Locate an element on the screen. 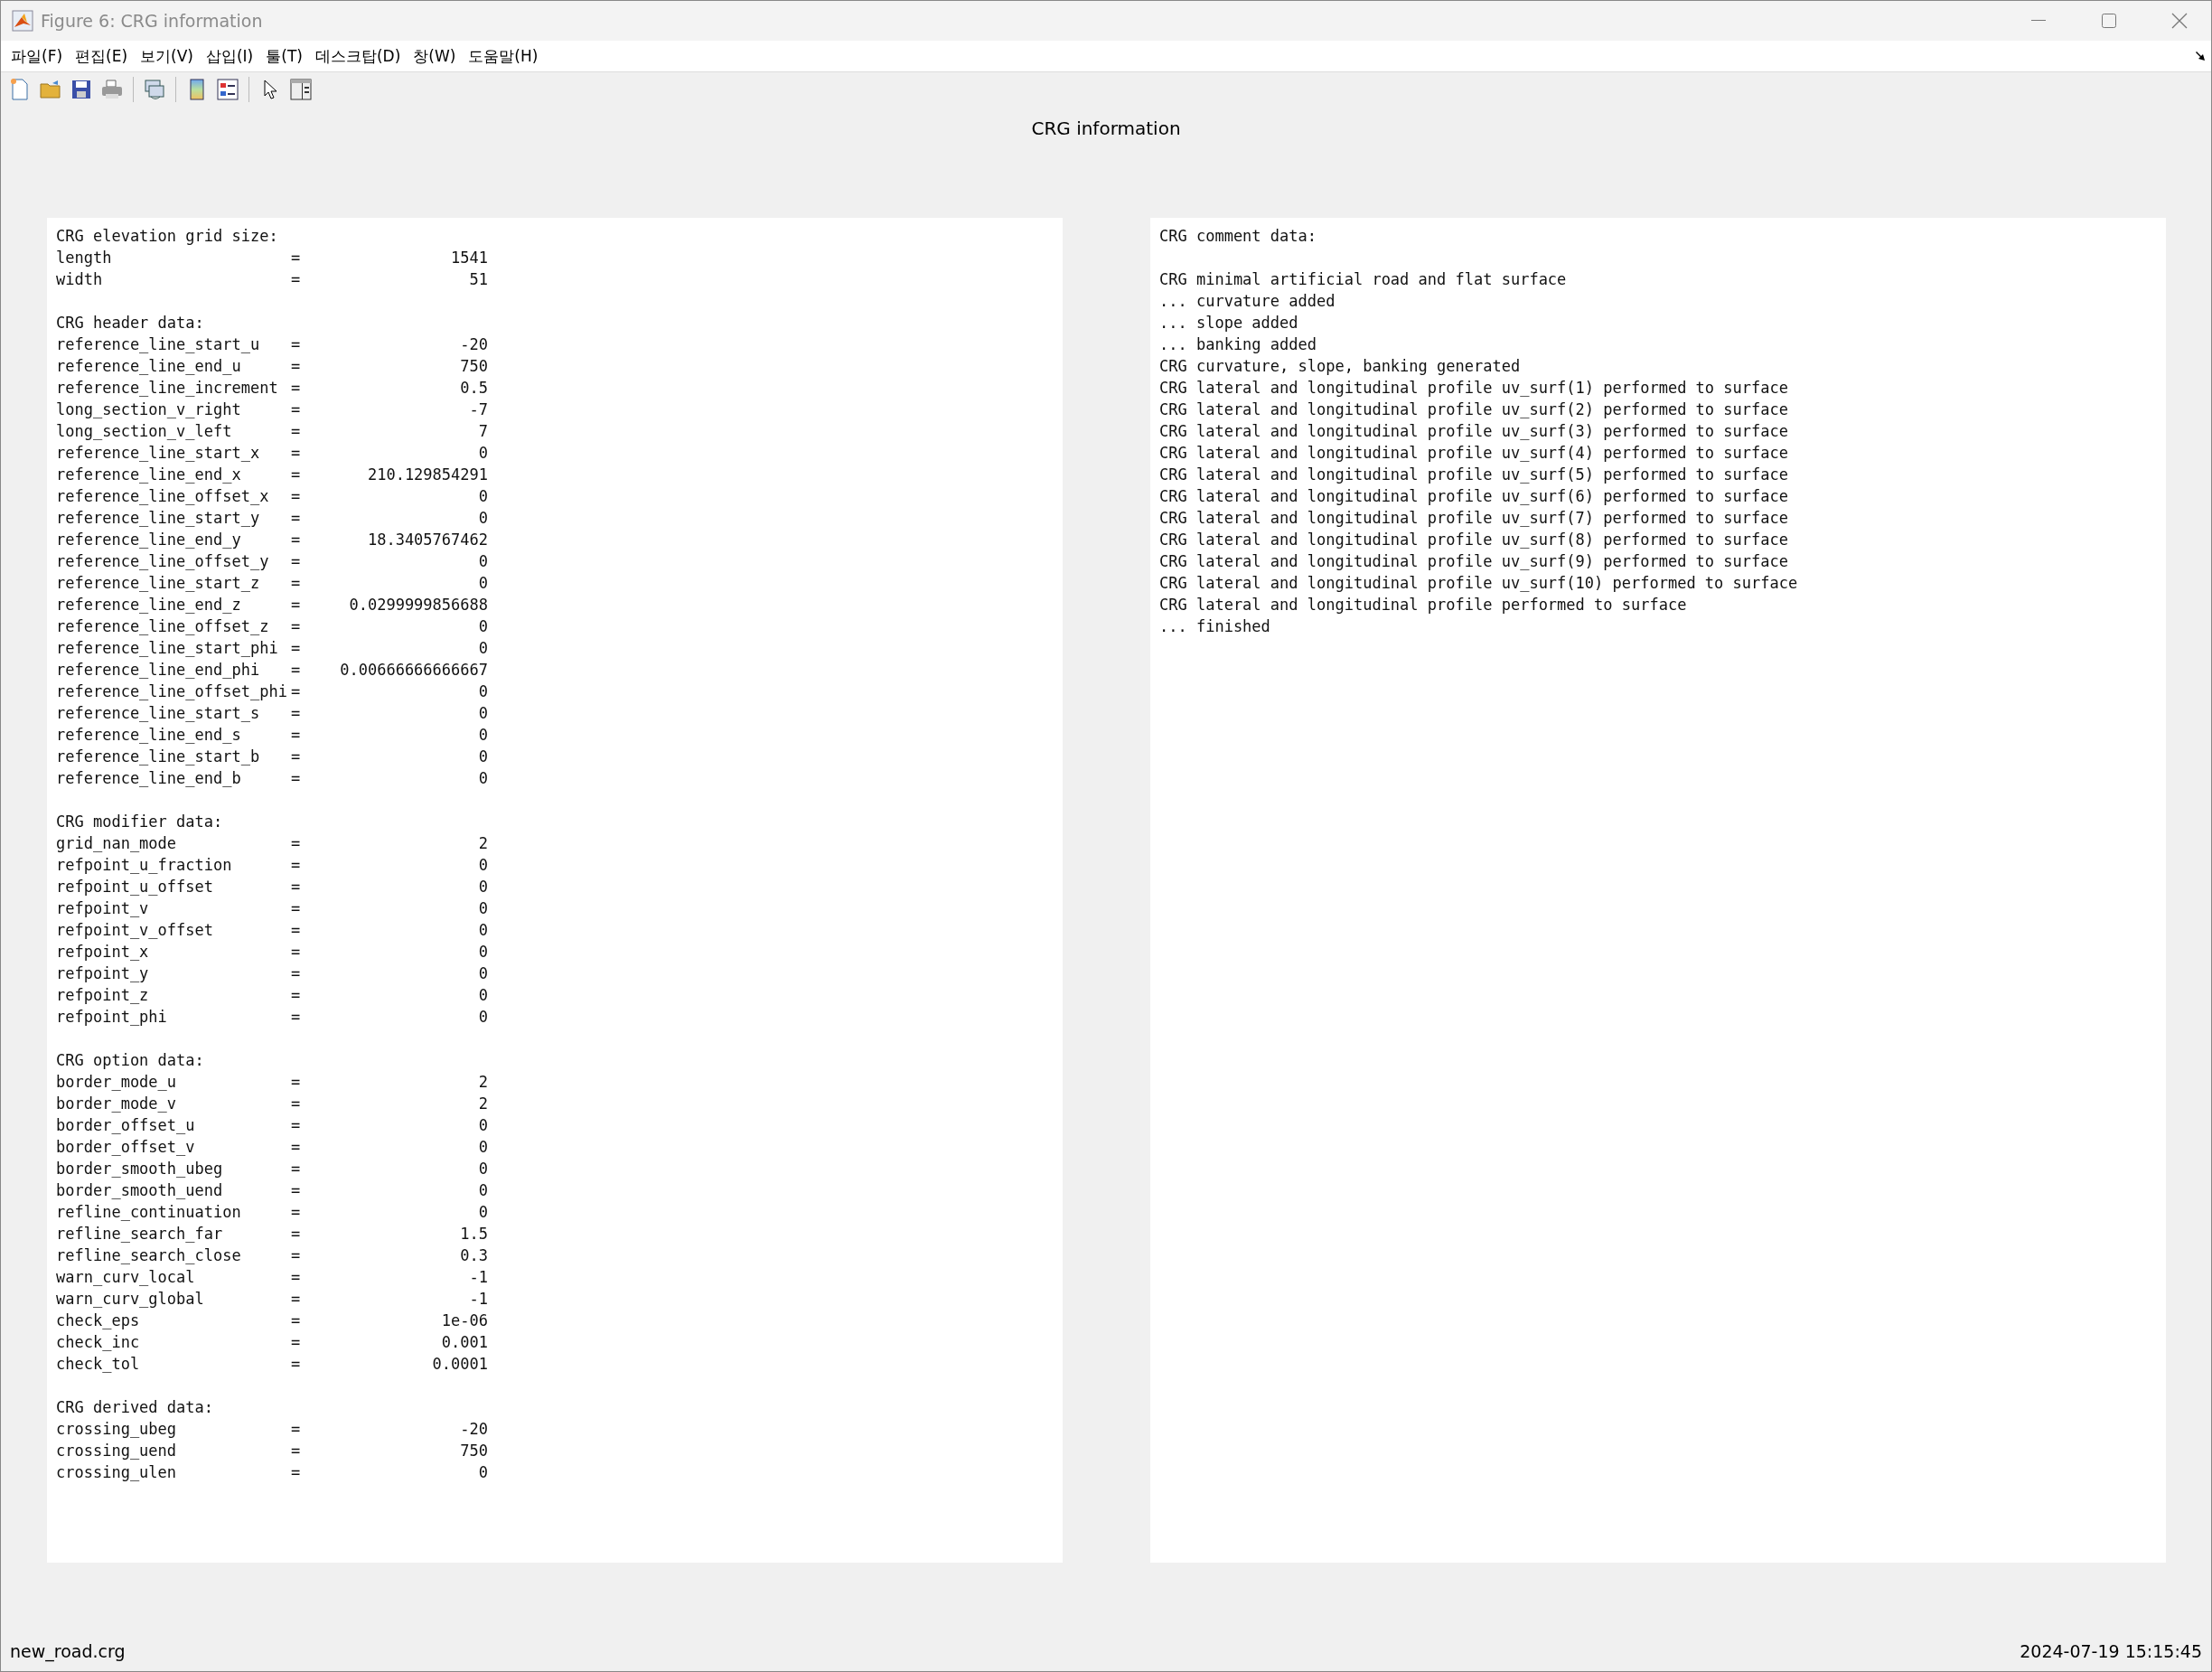 The height and width of the screenshot is (1672, 2212). field-label: reference_line_end_b is located at coordinates (149, 778).